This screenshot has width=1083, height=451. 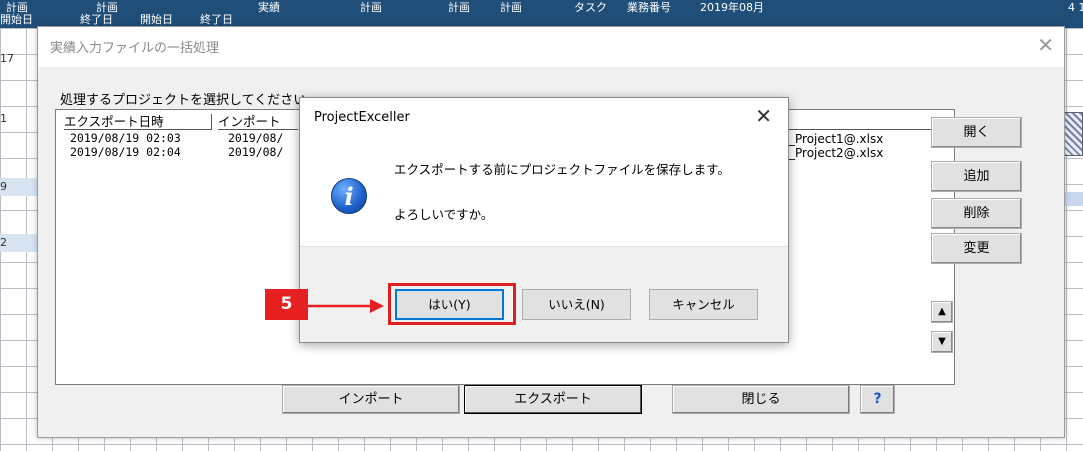 What do you see at coordinates (3, 118) in the screenshot?
I see `row-number: 1` at bounding box center [3, 118].